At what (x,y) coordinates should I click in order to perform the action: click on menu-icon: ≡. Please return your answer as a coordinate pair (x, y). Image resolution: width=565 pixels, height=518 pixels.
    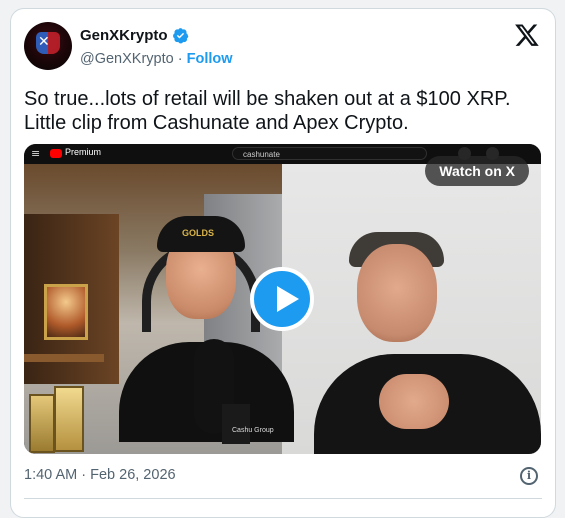
    Looking at the image, I should click on (36, 153).